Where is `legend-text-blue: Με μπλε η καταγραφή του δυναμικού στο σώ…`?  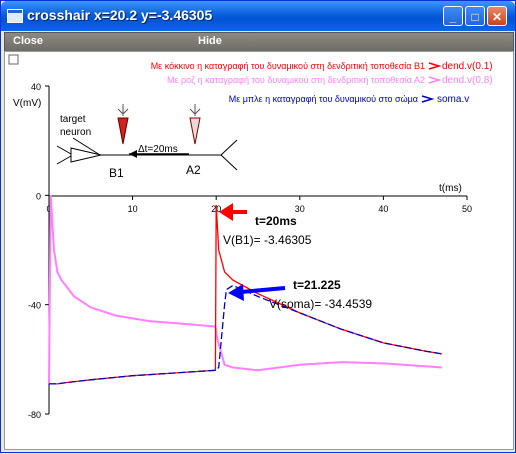
legend-text-blue: Με μπλε η καταγραφή του δυναμικού στο σώ… is located at coordinates (323, 99).